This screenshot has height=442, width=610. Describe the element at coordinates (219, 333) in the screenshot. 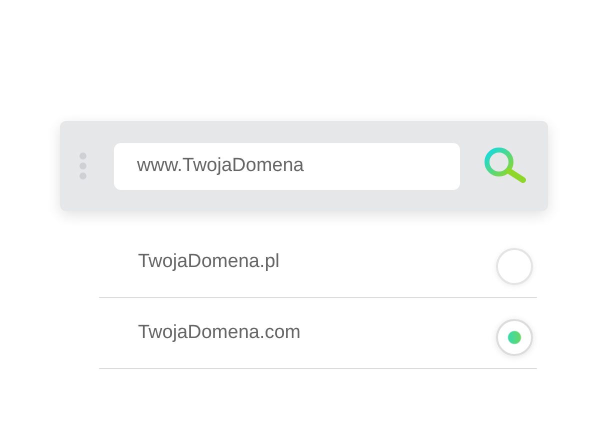

I see `domain-name: TwojaDomena.com` at that location.